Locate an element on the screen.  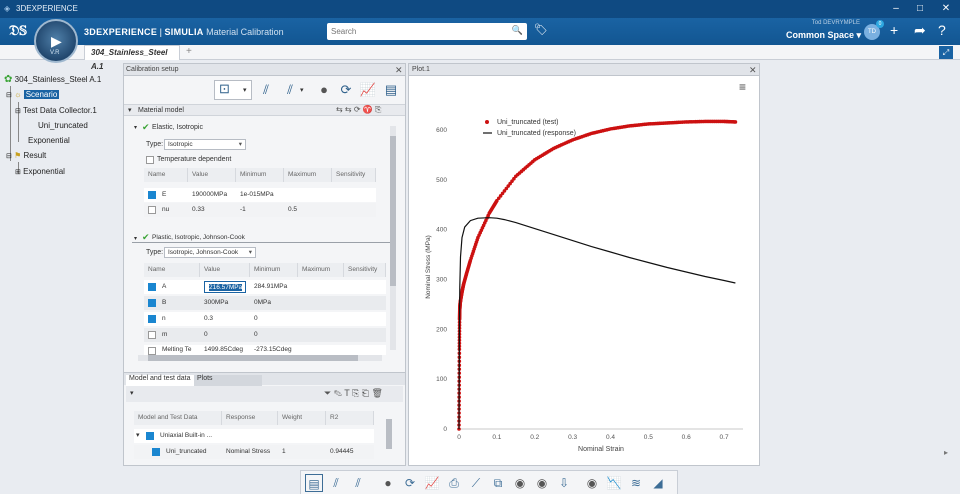
tree-item-result-exponential: ⊞ Exponential is located at coordinates (40, 171).